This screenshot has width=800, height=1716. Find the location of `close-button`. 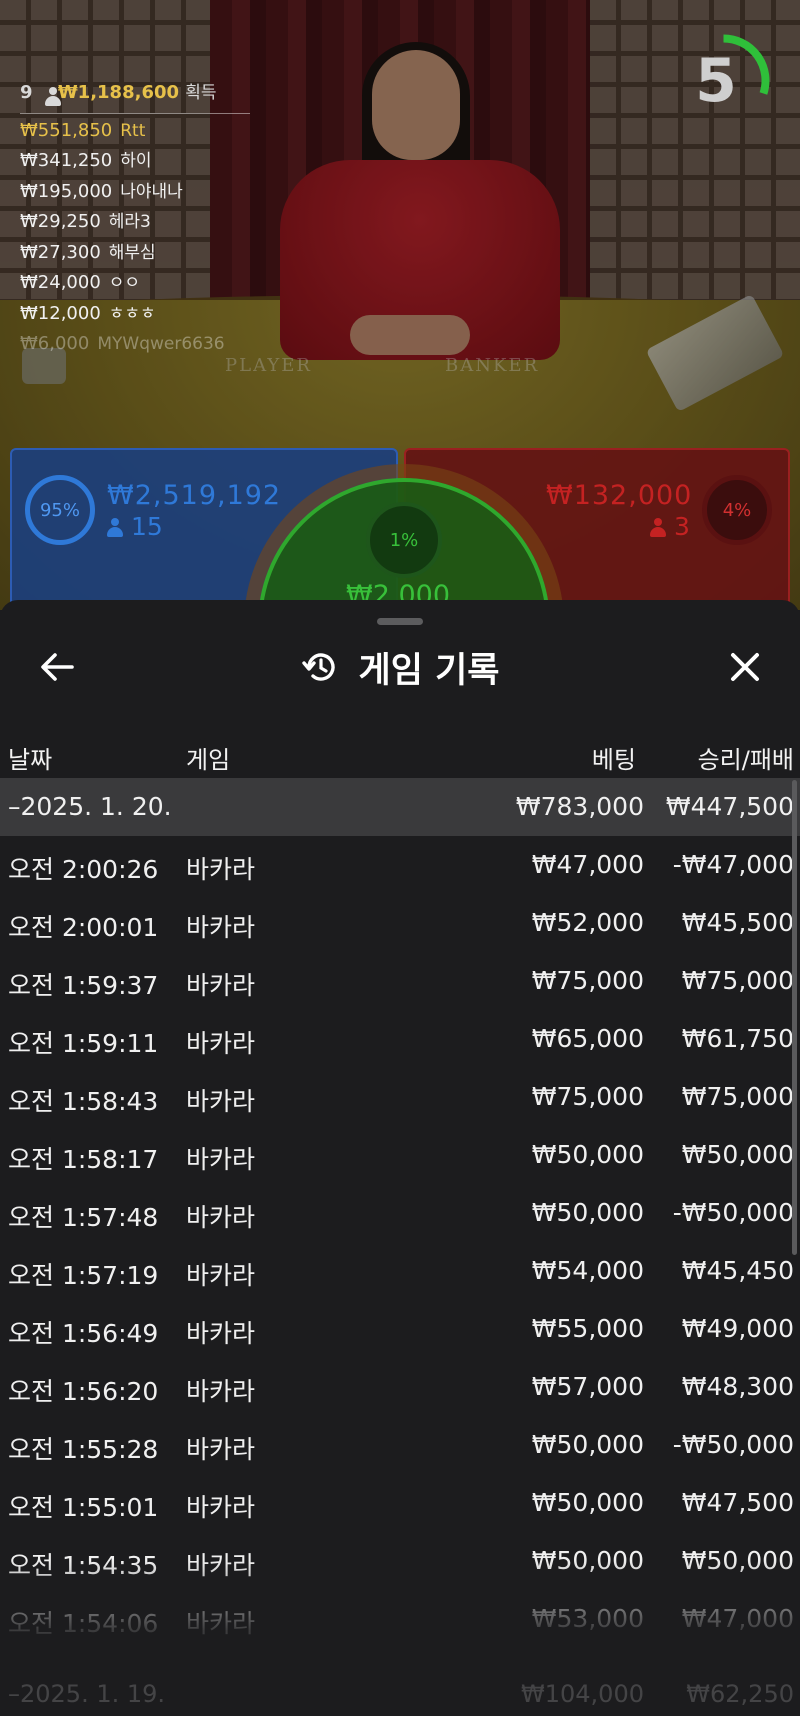

close-button is located at coordinates (745, 667).